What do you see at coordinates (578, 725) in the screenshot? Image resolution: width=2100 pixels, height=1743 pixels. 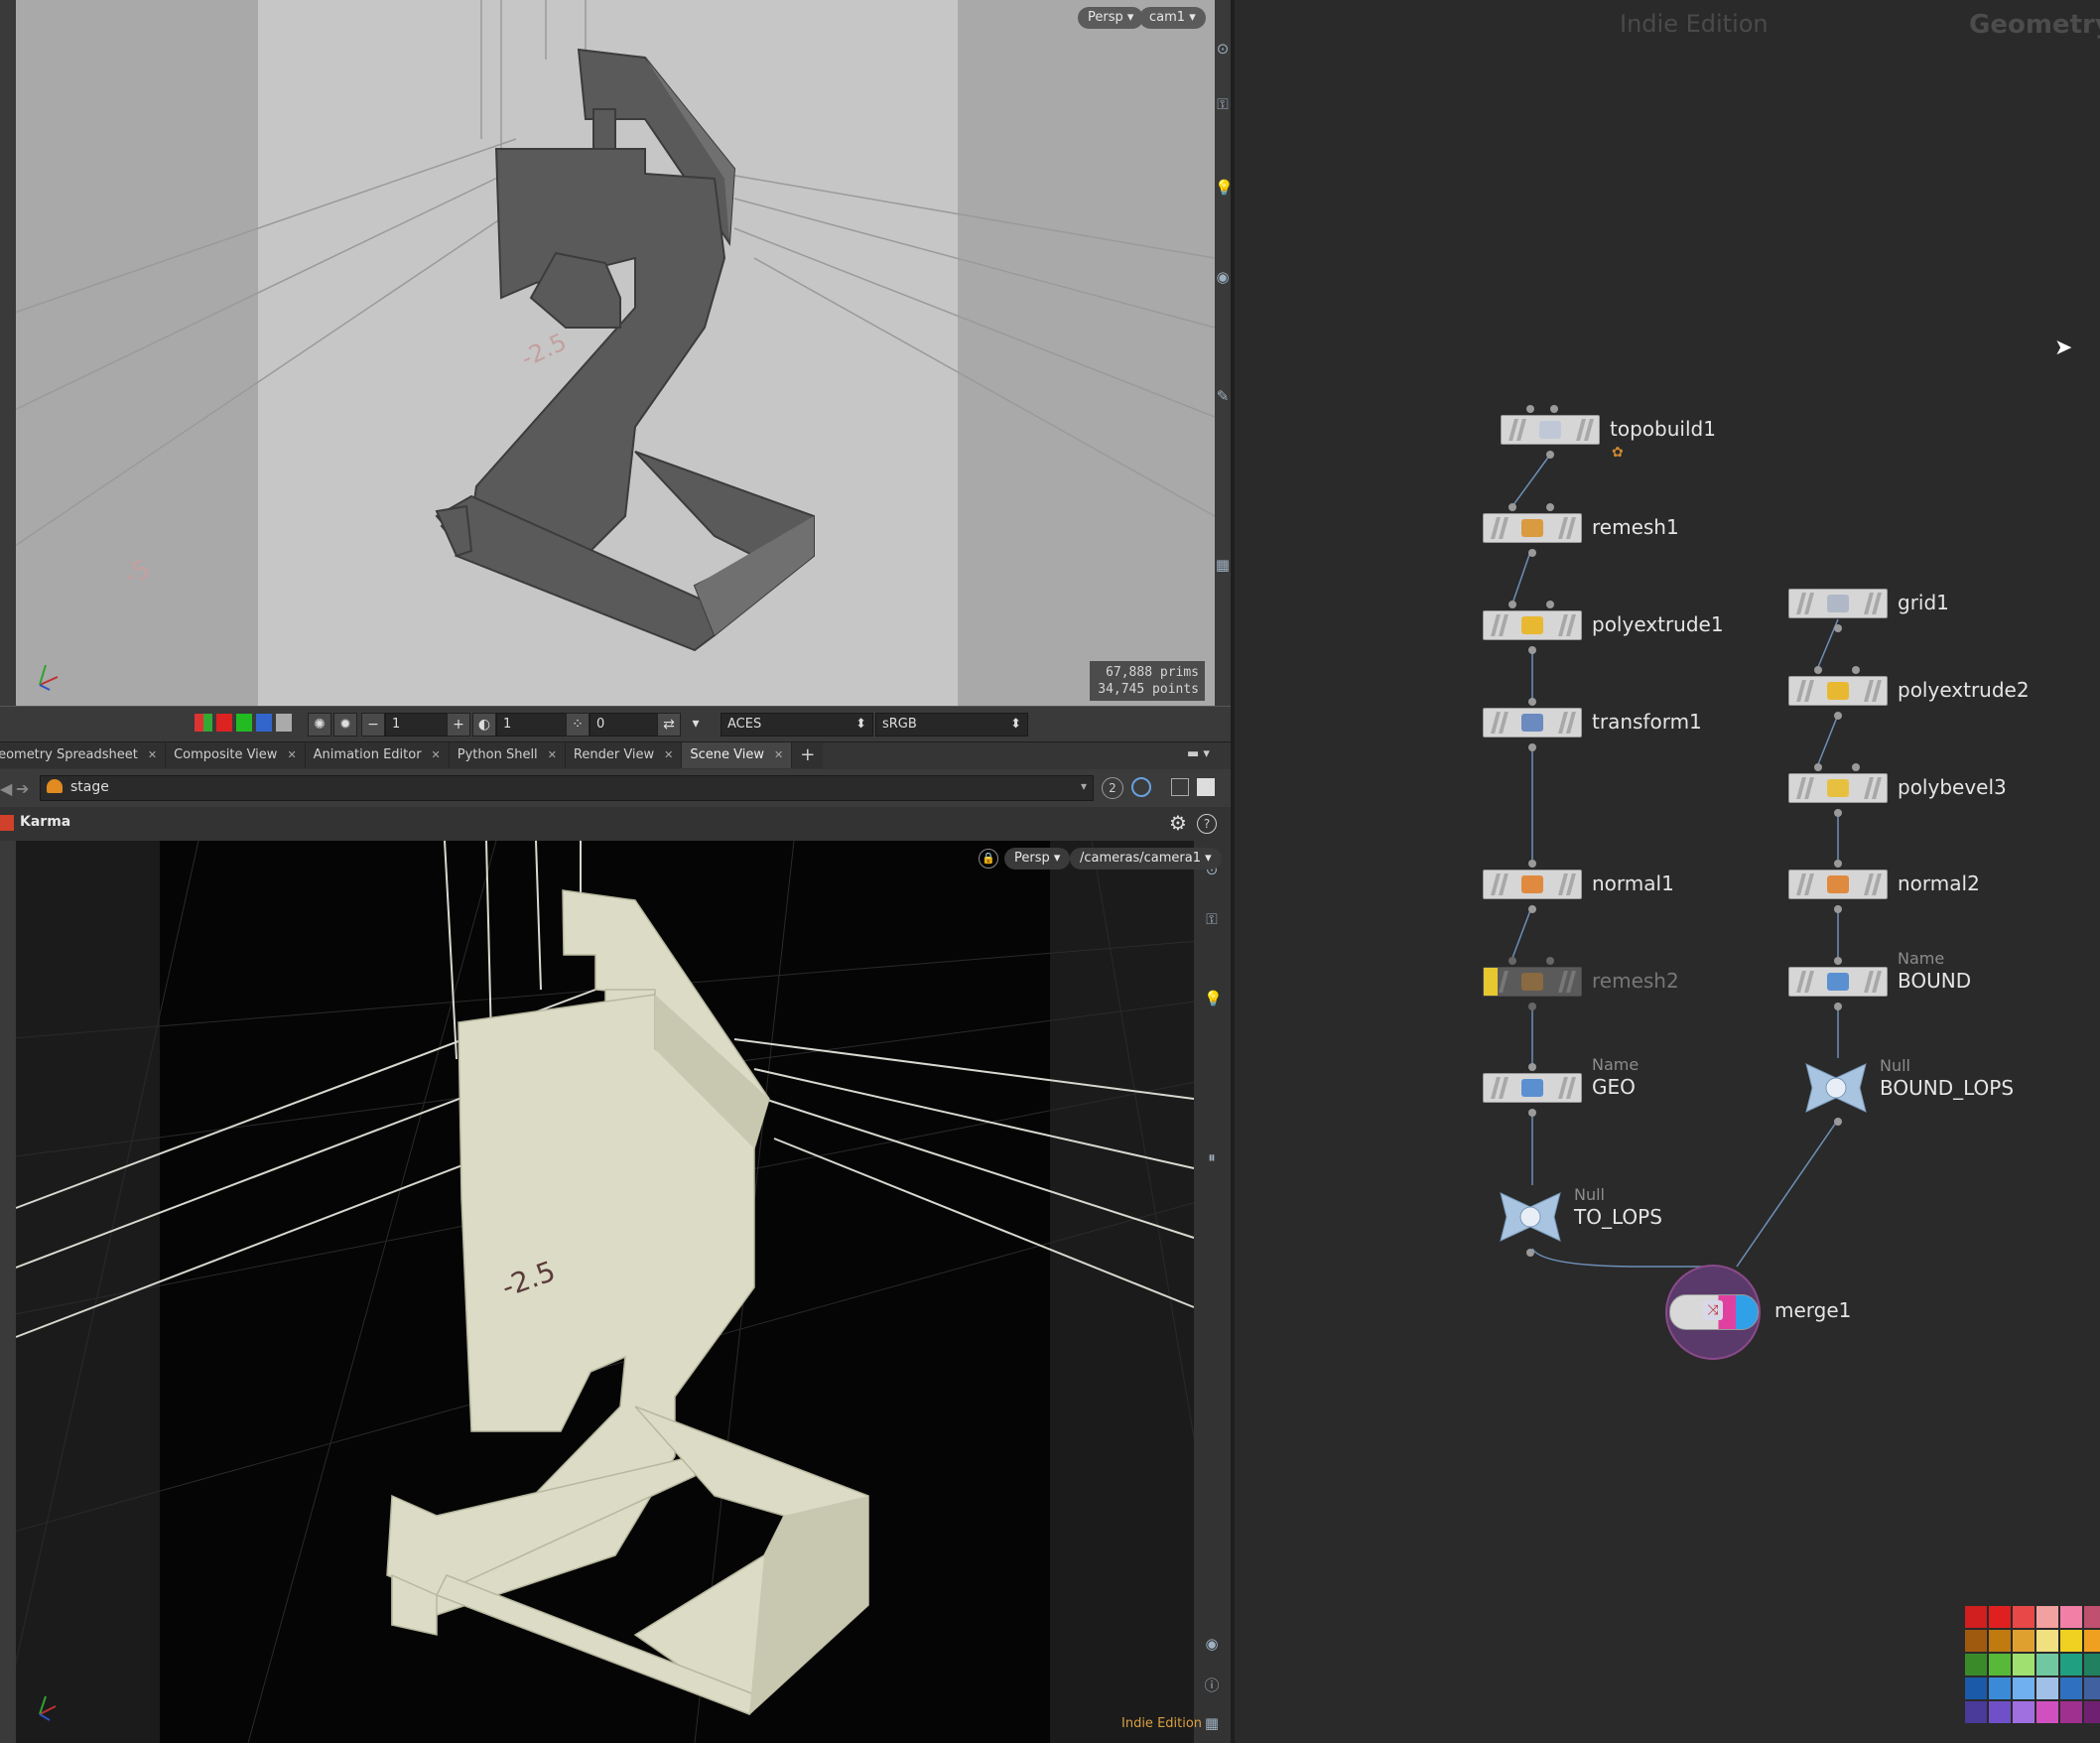 I see `snap-icon: ⁘` at bounding box center [578, 725].